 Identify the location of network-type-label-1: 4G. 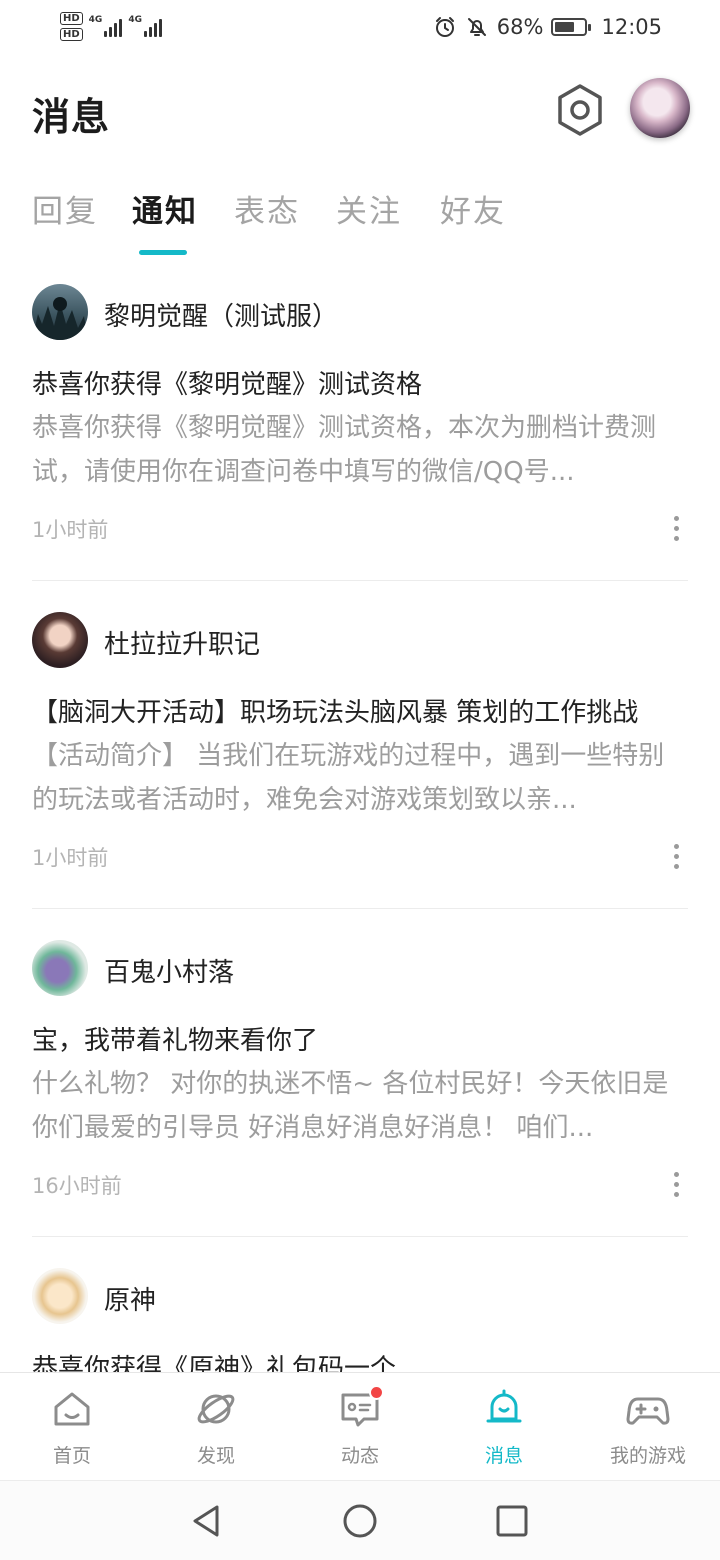
(95, 20).